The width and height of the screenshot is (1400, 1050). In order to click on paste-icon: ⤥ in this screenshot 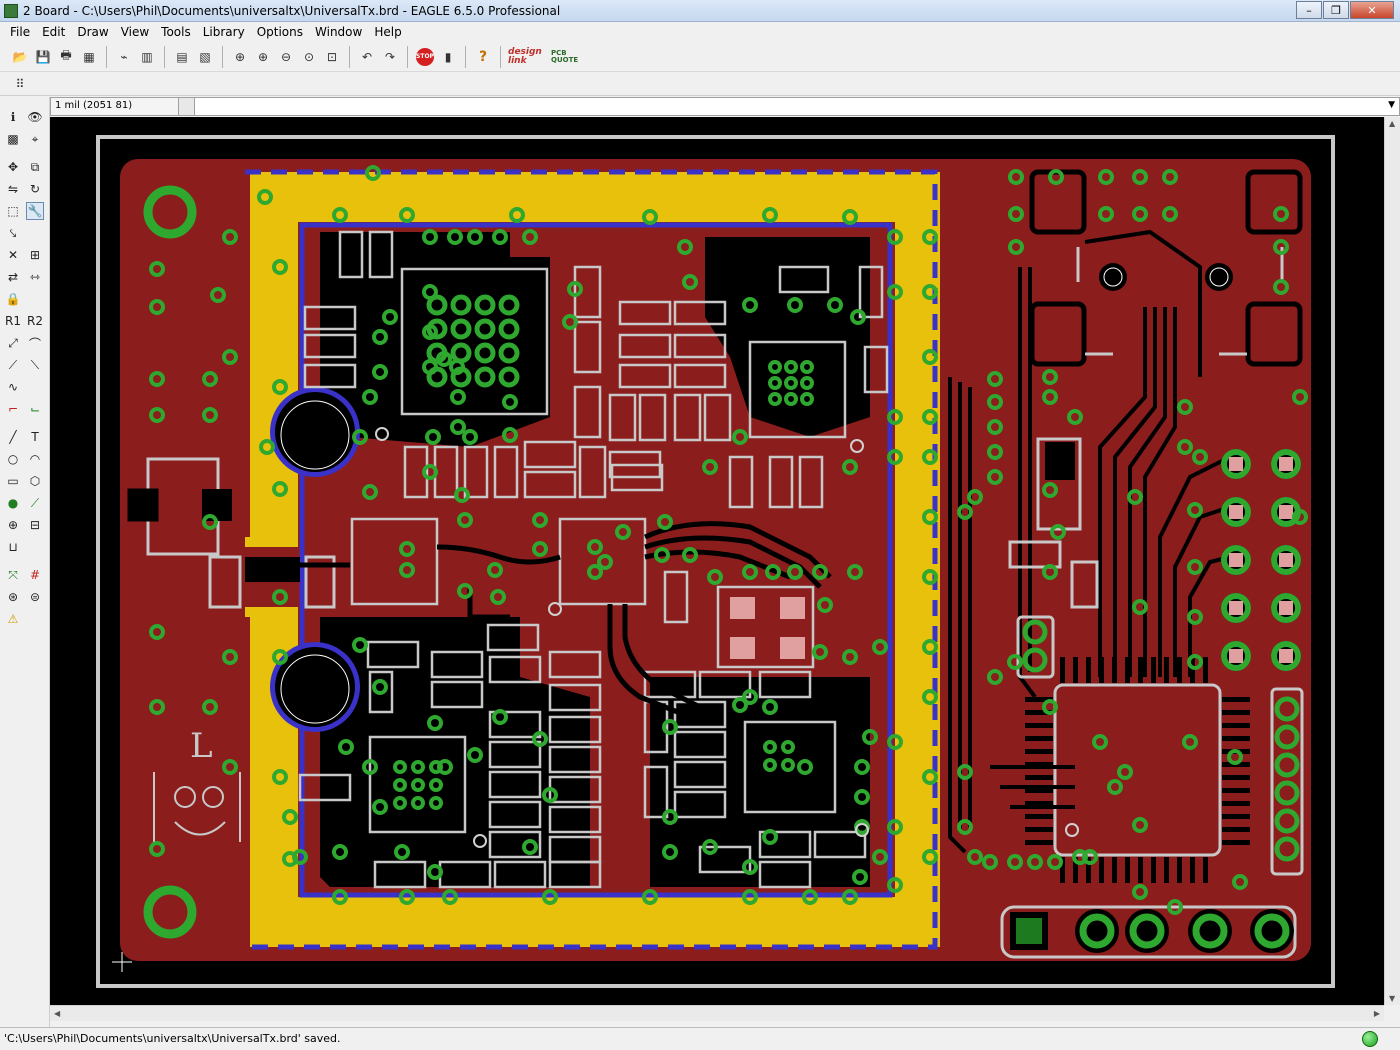, I will do `click(13, 233)`.